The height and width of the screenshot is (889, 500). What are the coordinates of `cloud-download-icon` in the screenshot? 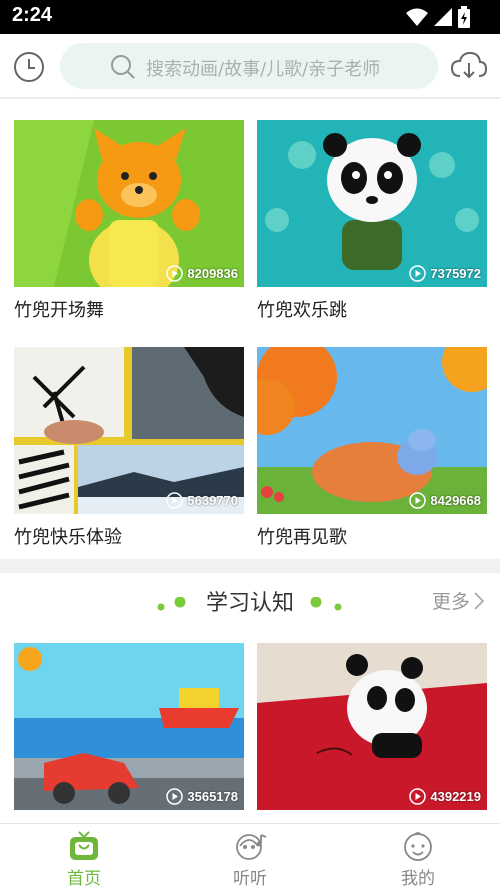 It's located at (469, 65).